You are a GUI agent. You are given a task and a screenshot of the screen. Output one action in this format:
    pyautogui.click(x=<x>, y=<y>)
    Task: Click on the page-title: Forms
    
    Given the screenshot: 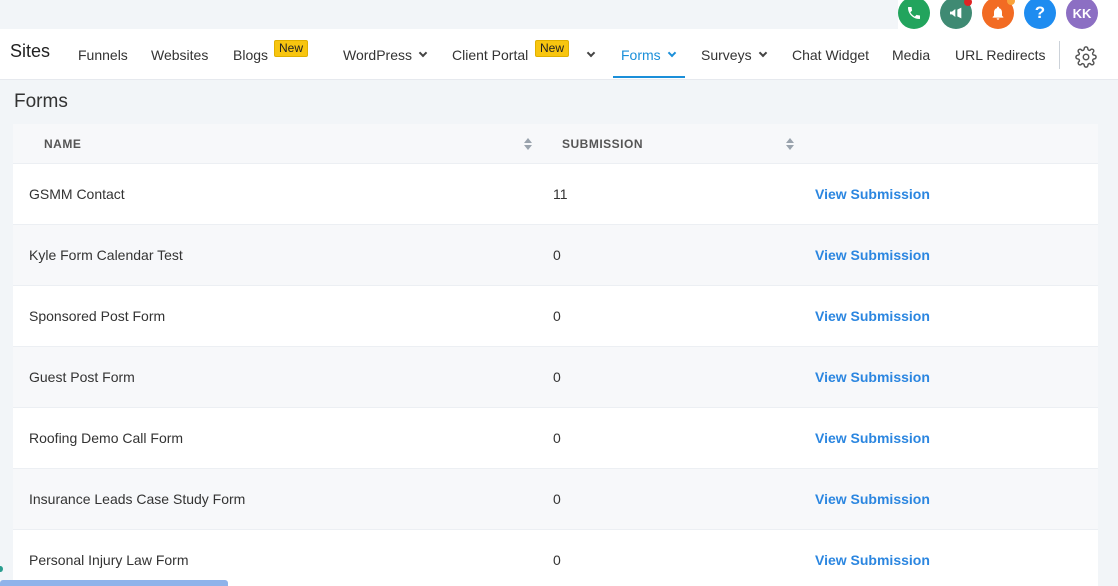 What is the action you would take?
    pyautogui.click(x=41, y=101)
    